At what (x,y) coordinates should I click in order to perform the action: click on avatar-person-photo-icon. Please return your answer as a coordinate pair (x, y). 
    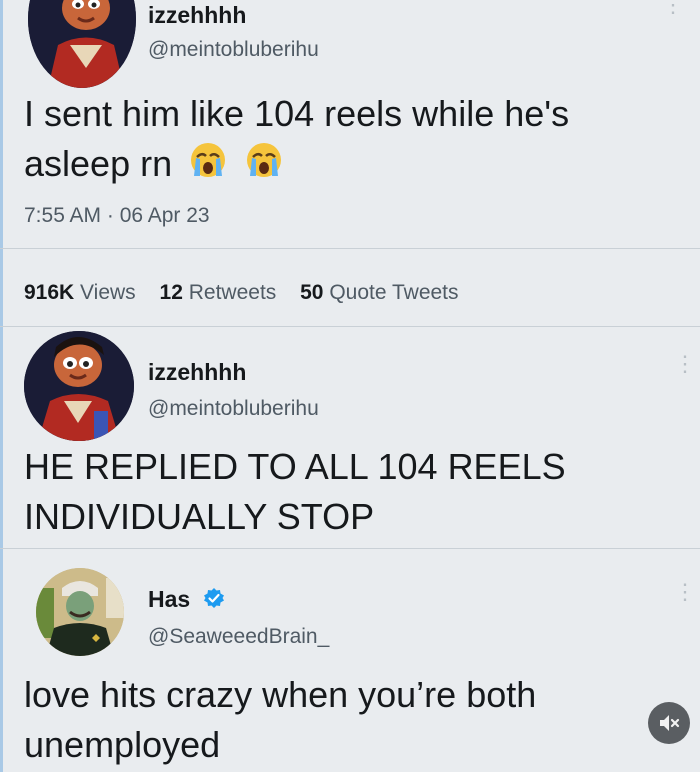
    Looking at the image, I should click on (80, 612).